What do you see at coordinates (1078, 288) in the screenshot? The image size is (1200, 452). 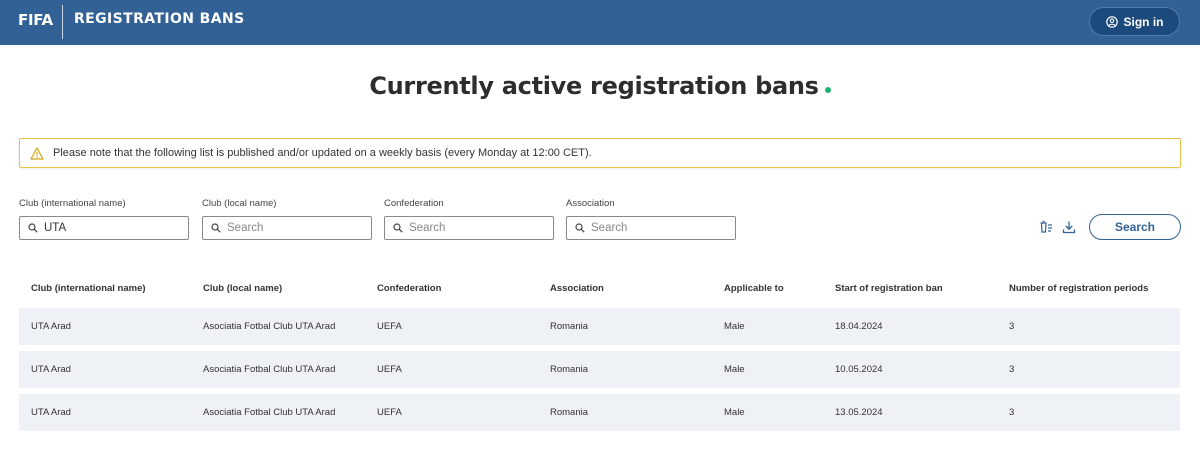 I see `column-header-registration-periods: Number of registration periods` at bounding box center [1078, 288].